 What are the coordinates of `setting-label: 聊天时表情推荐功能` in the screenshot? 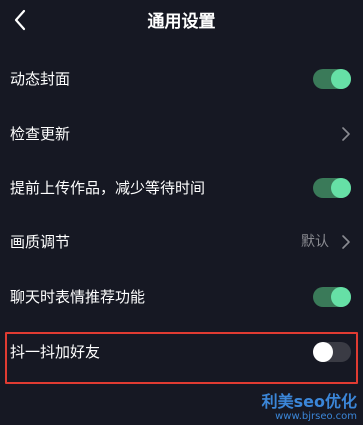 It's located at (78, 297).